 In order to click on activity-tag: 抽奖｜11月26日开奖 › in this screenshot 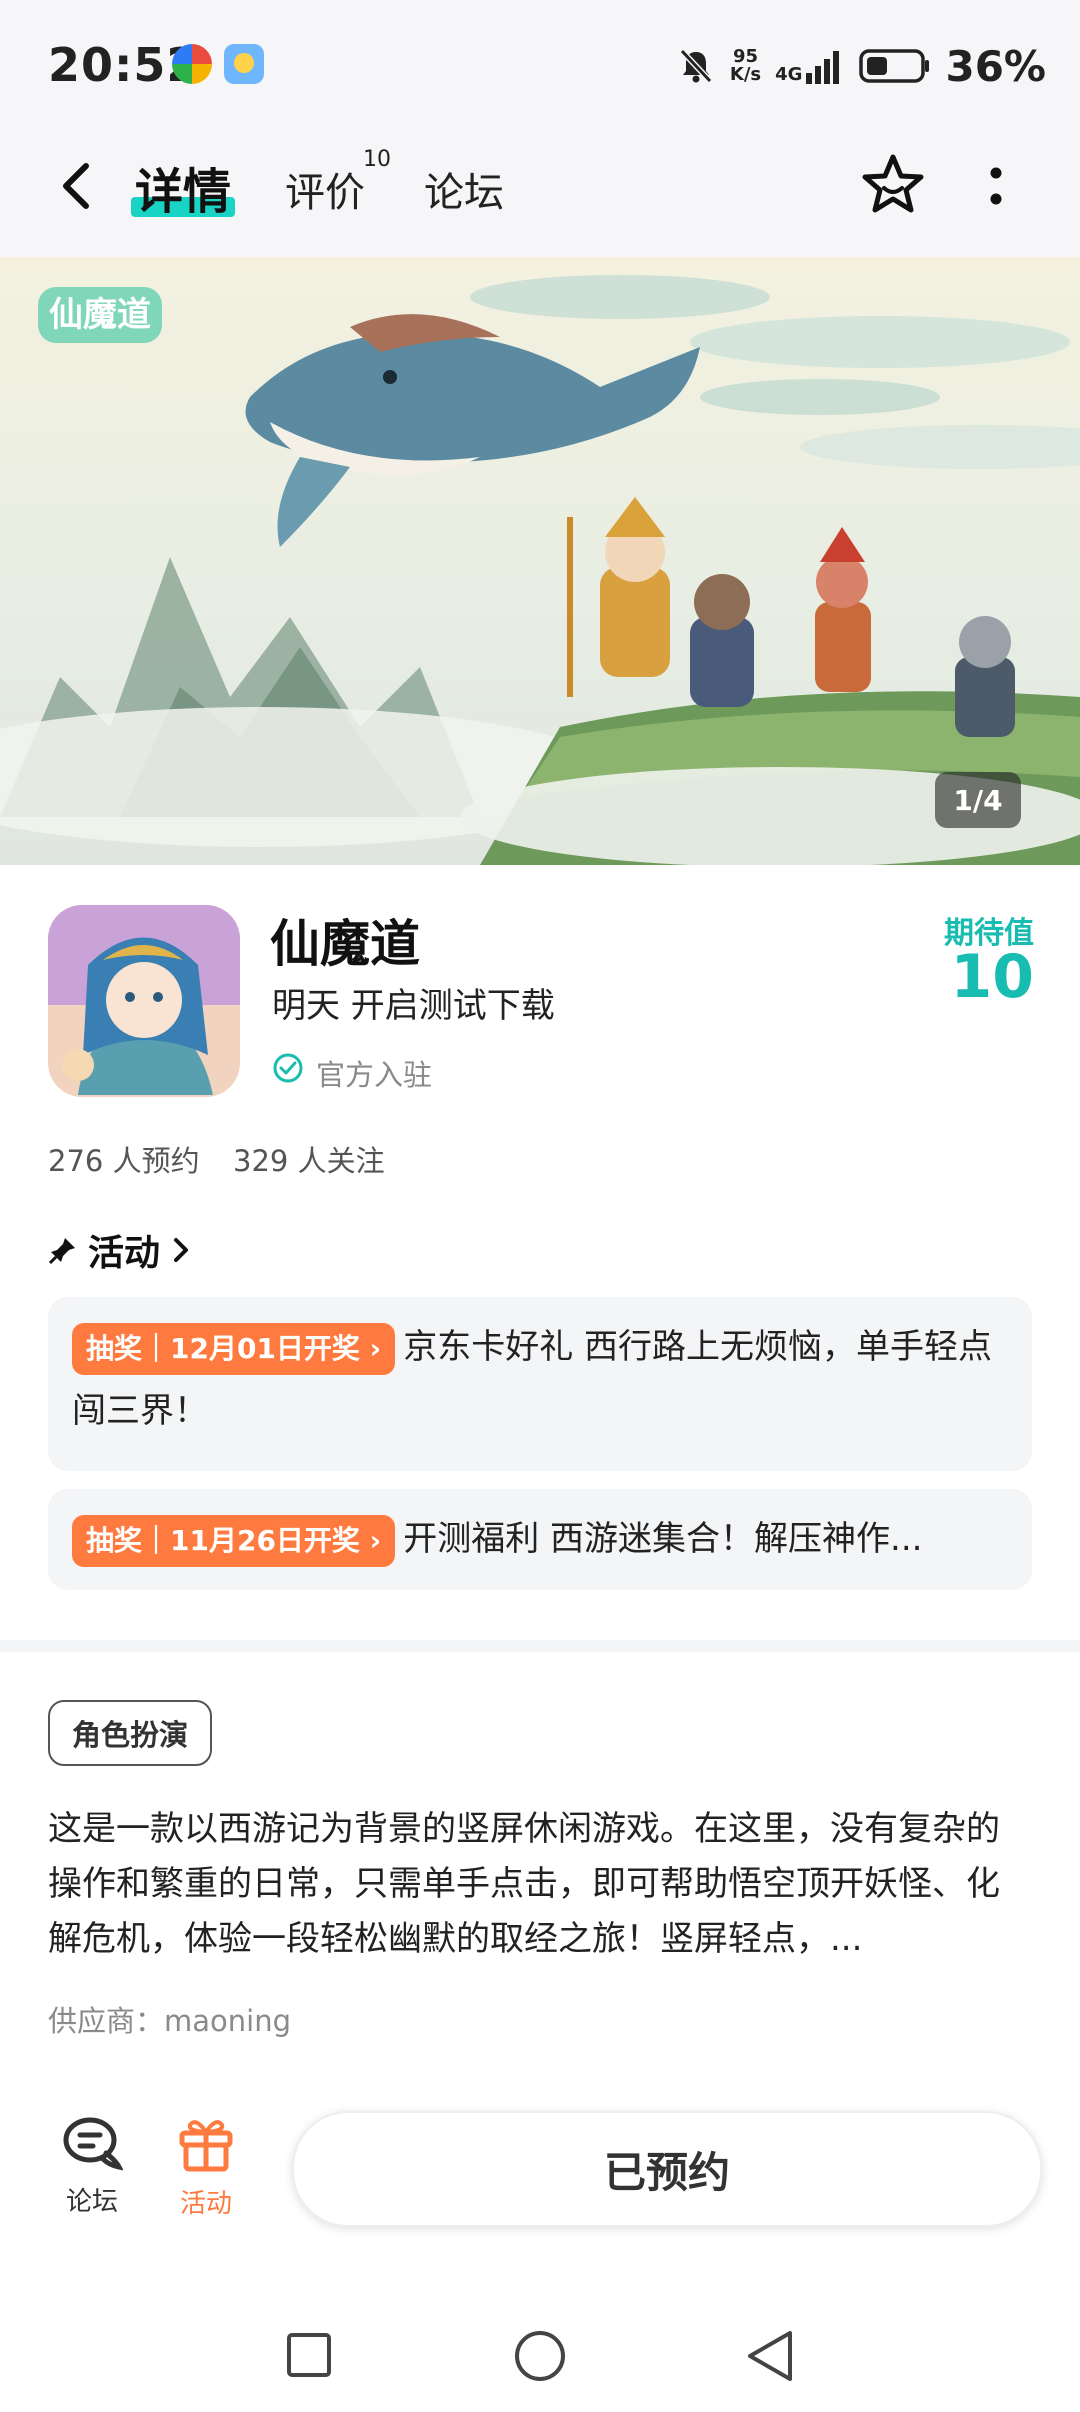, I will do `click(234, 1540)`.